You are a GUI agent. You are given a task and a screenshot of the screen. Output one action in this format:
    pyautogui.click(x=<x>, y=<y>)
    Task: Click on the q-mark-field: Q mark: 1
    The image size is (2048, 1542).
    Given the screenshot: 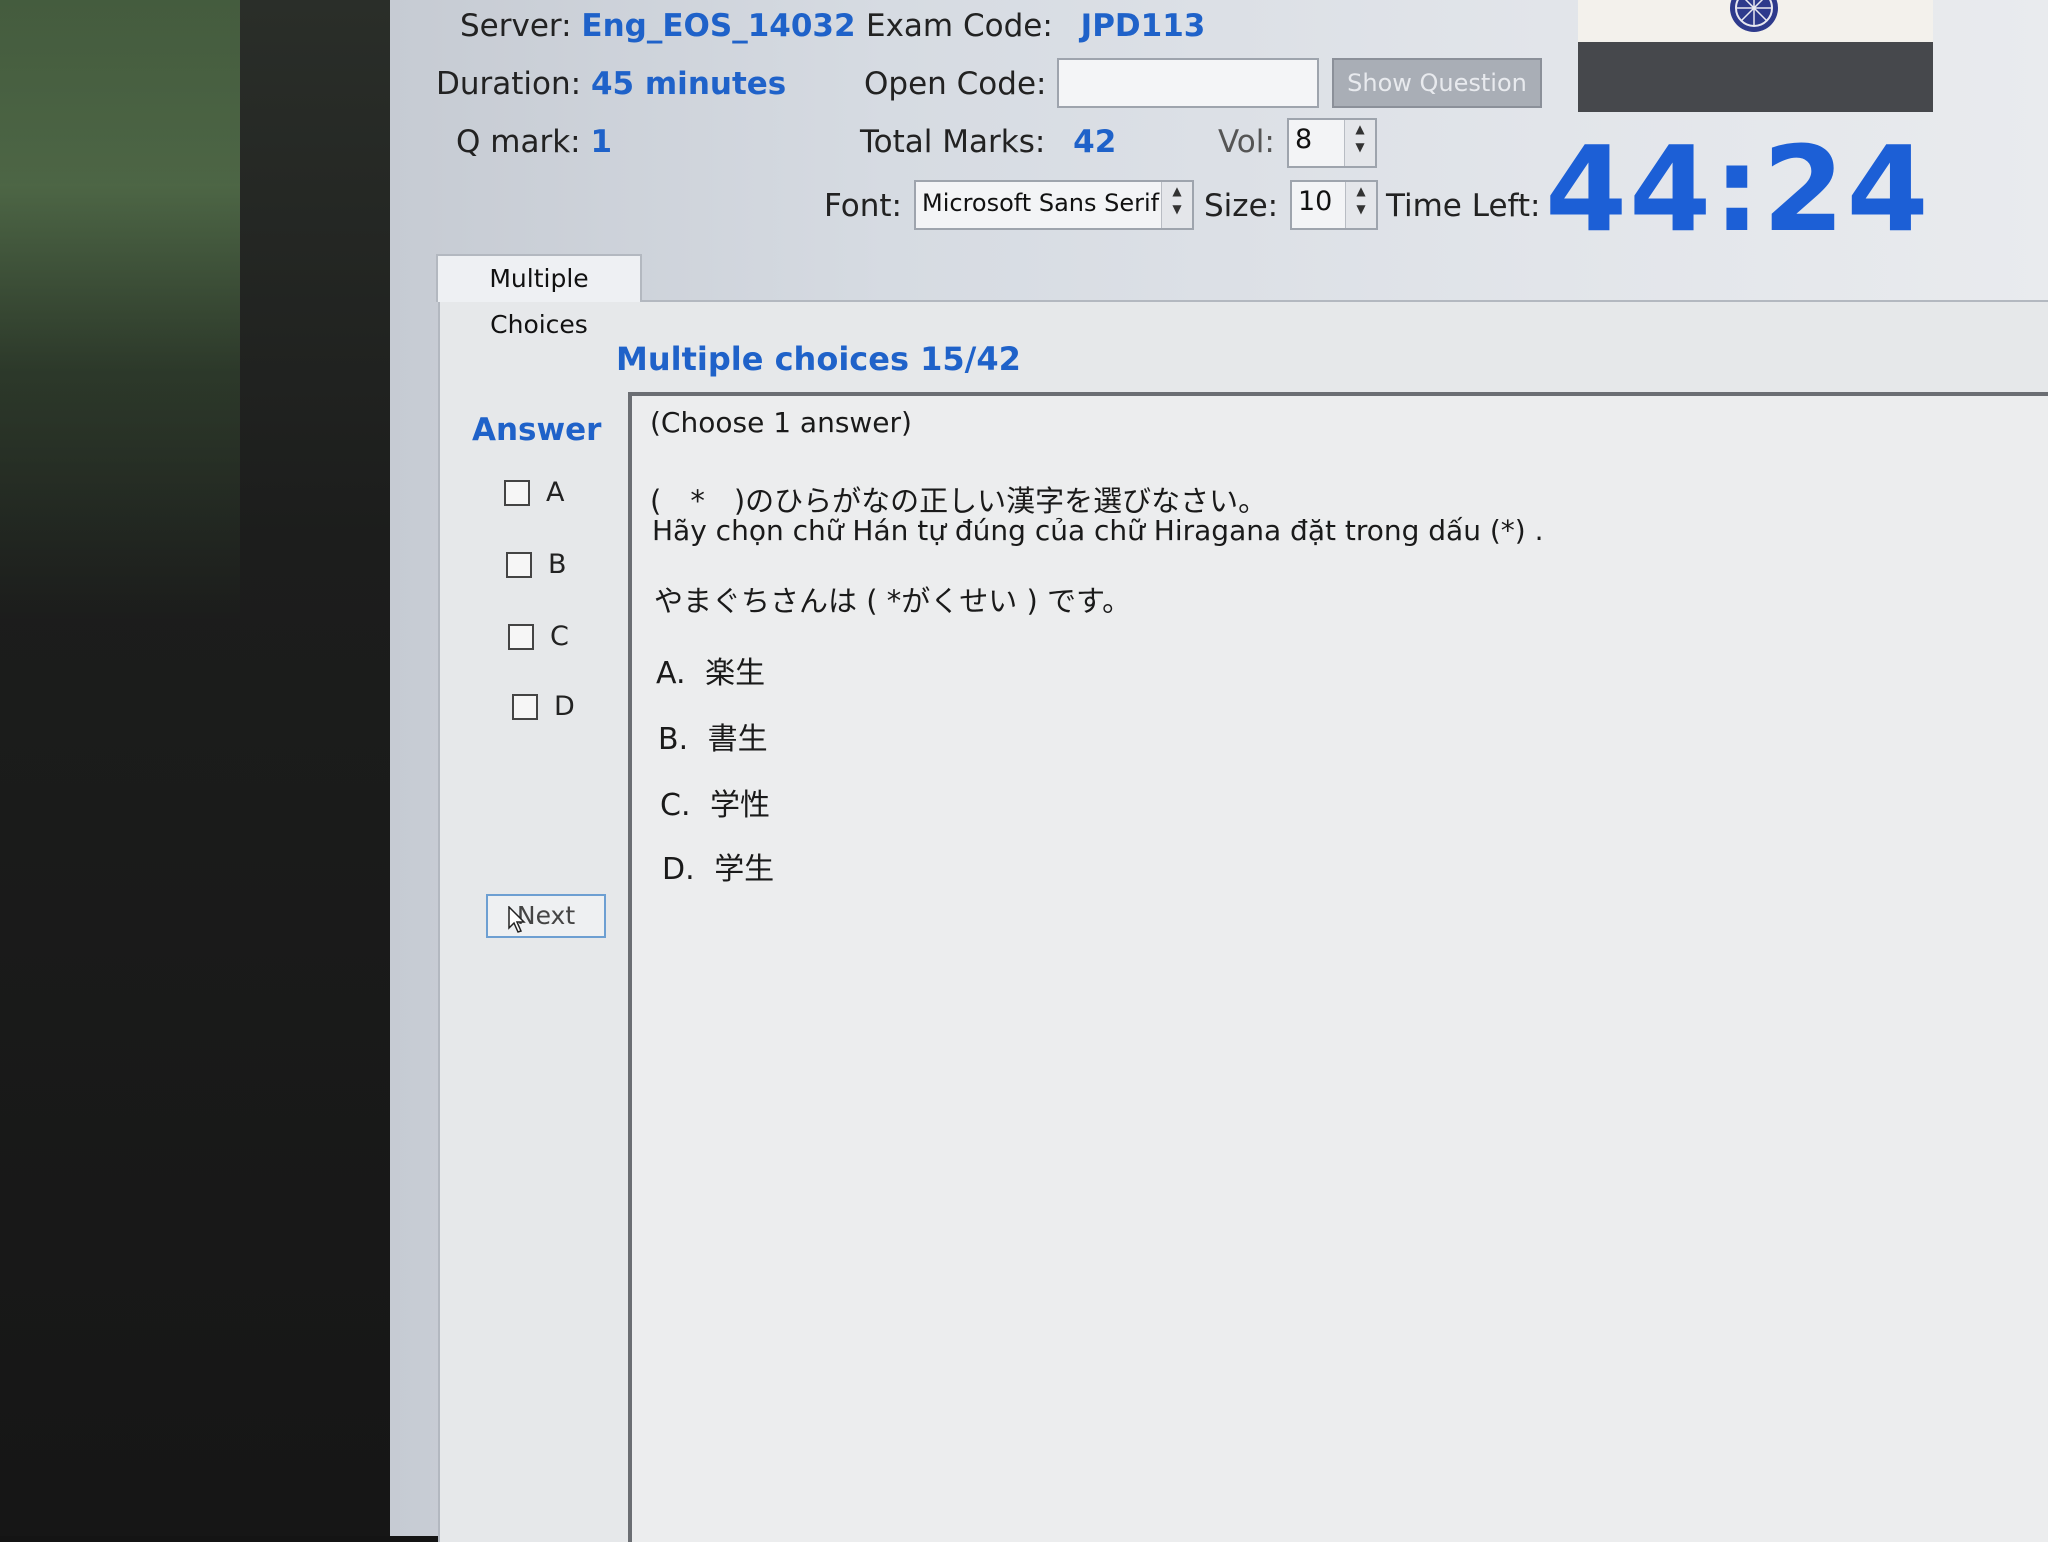 What is the action you would take?
    pyautogui.click(x=534, y=142)
    